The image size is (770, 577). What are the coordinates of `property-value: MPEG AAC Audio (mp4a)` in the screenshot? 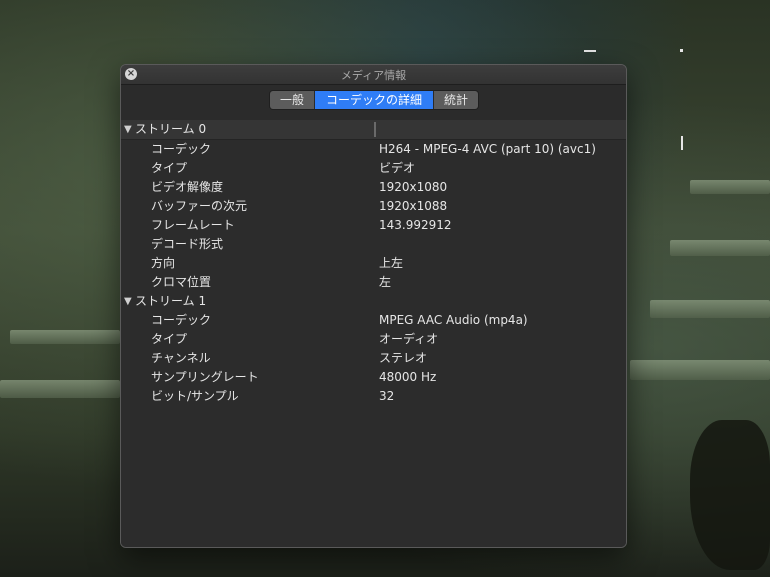 It's located at (453, 320).